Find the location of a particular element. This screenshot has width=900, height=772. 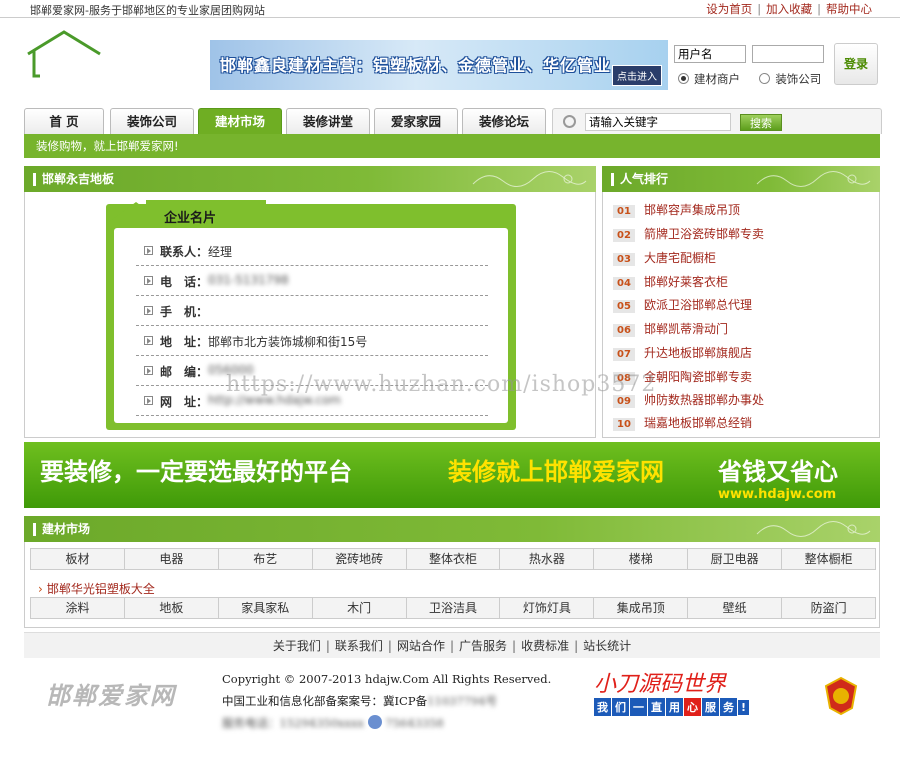

icp-text: 中国工业和信息化部备案案号：冀ICP备 is located at coordinates (325, 701).